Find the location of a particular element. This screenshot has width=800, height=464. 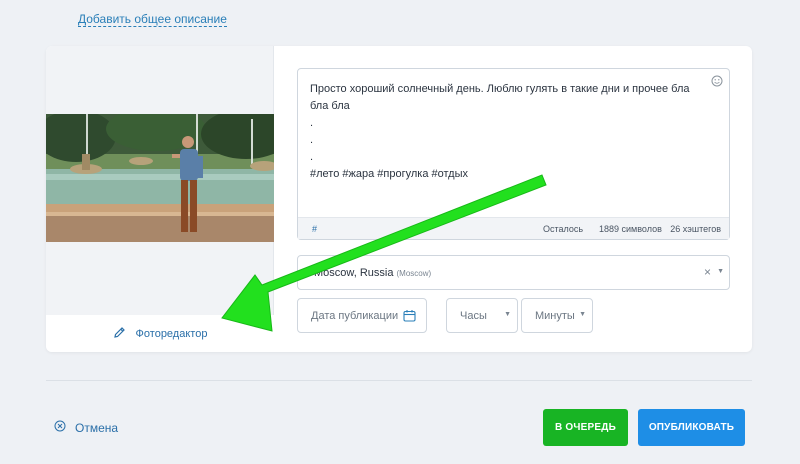

clear-location-icon: × is located at coordinates (707, 272).